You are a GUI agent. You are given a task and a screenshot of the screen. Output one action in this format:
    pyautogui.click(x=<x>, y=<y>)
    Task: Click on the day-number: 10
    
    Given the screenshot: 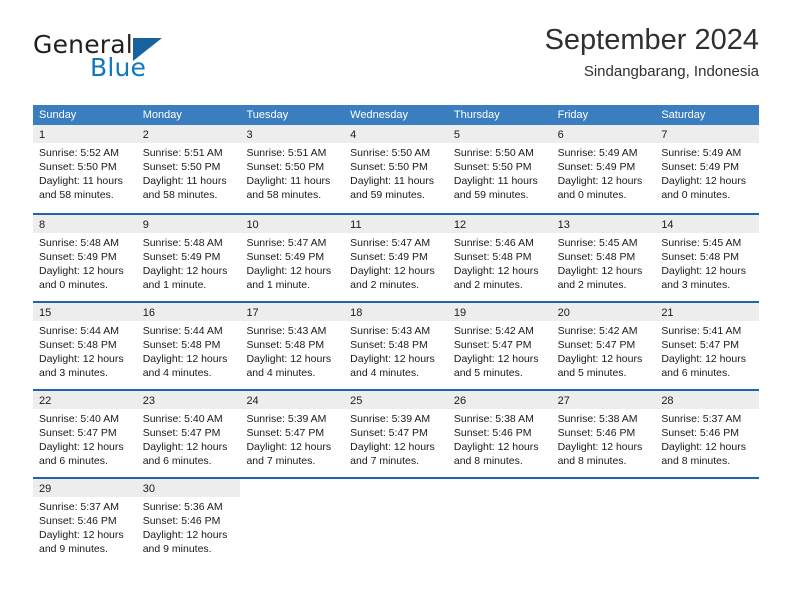 What is the action you would take?
    pyautogui.click(x=252, y=225)
    